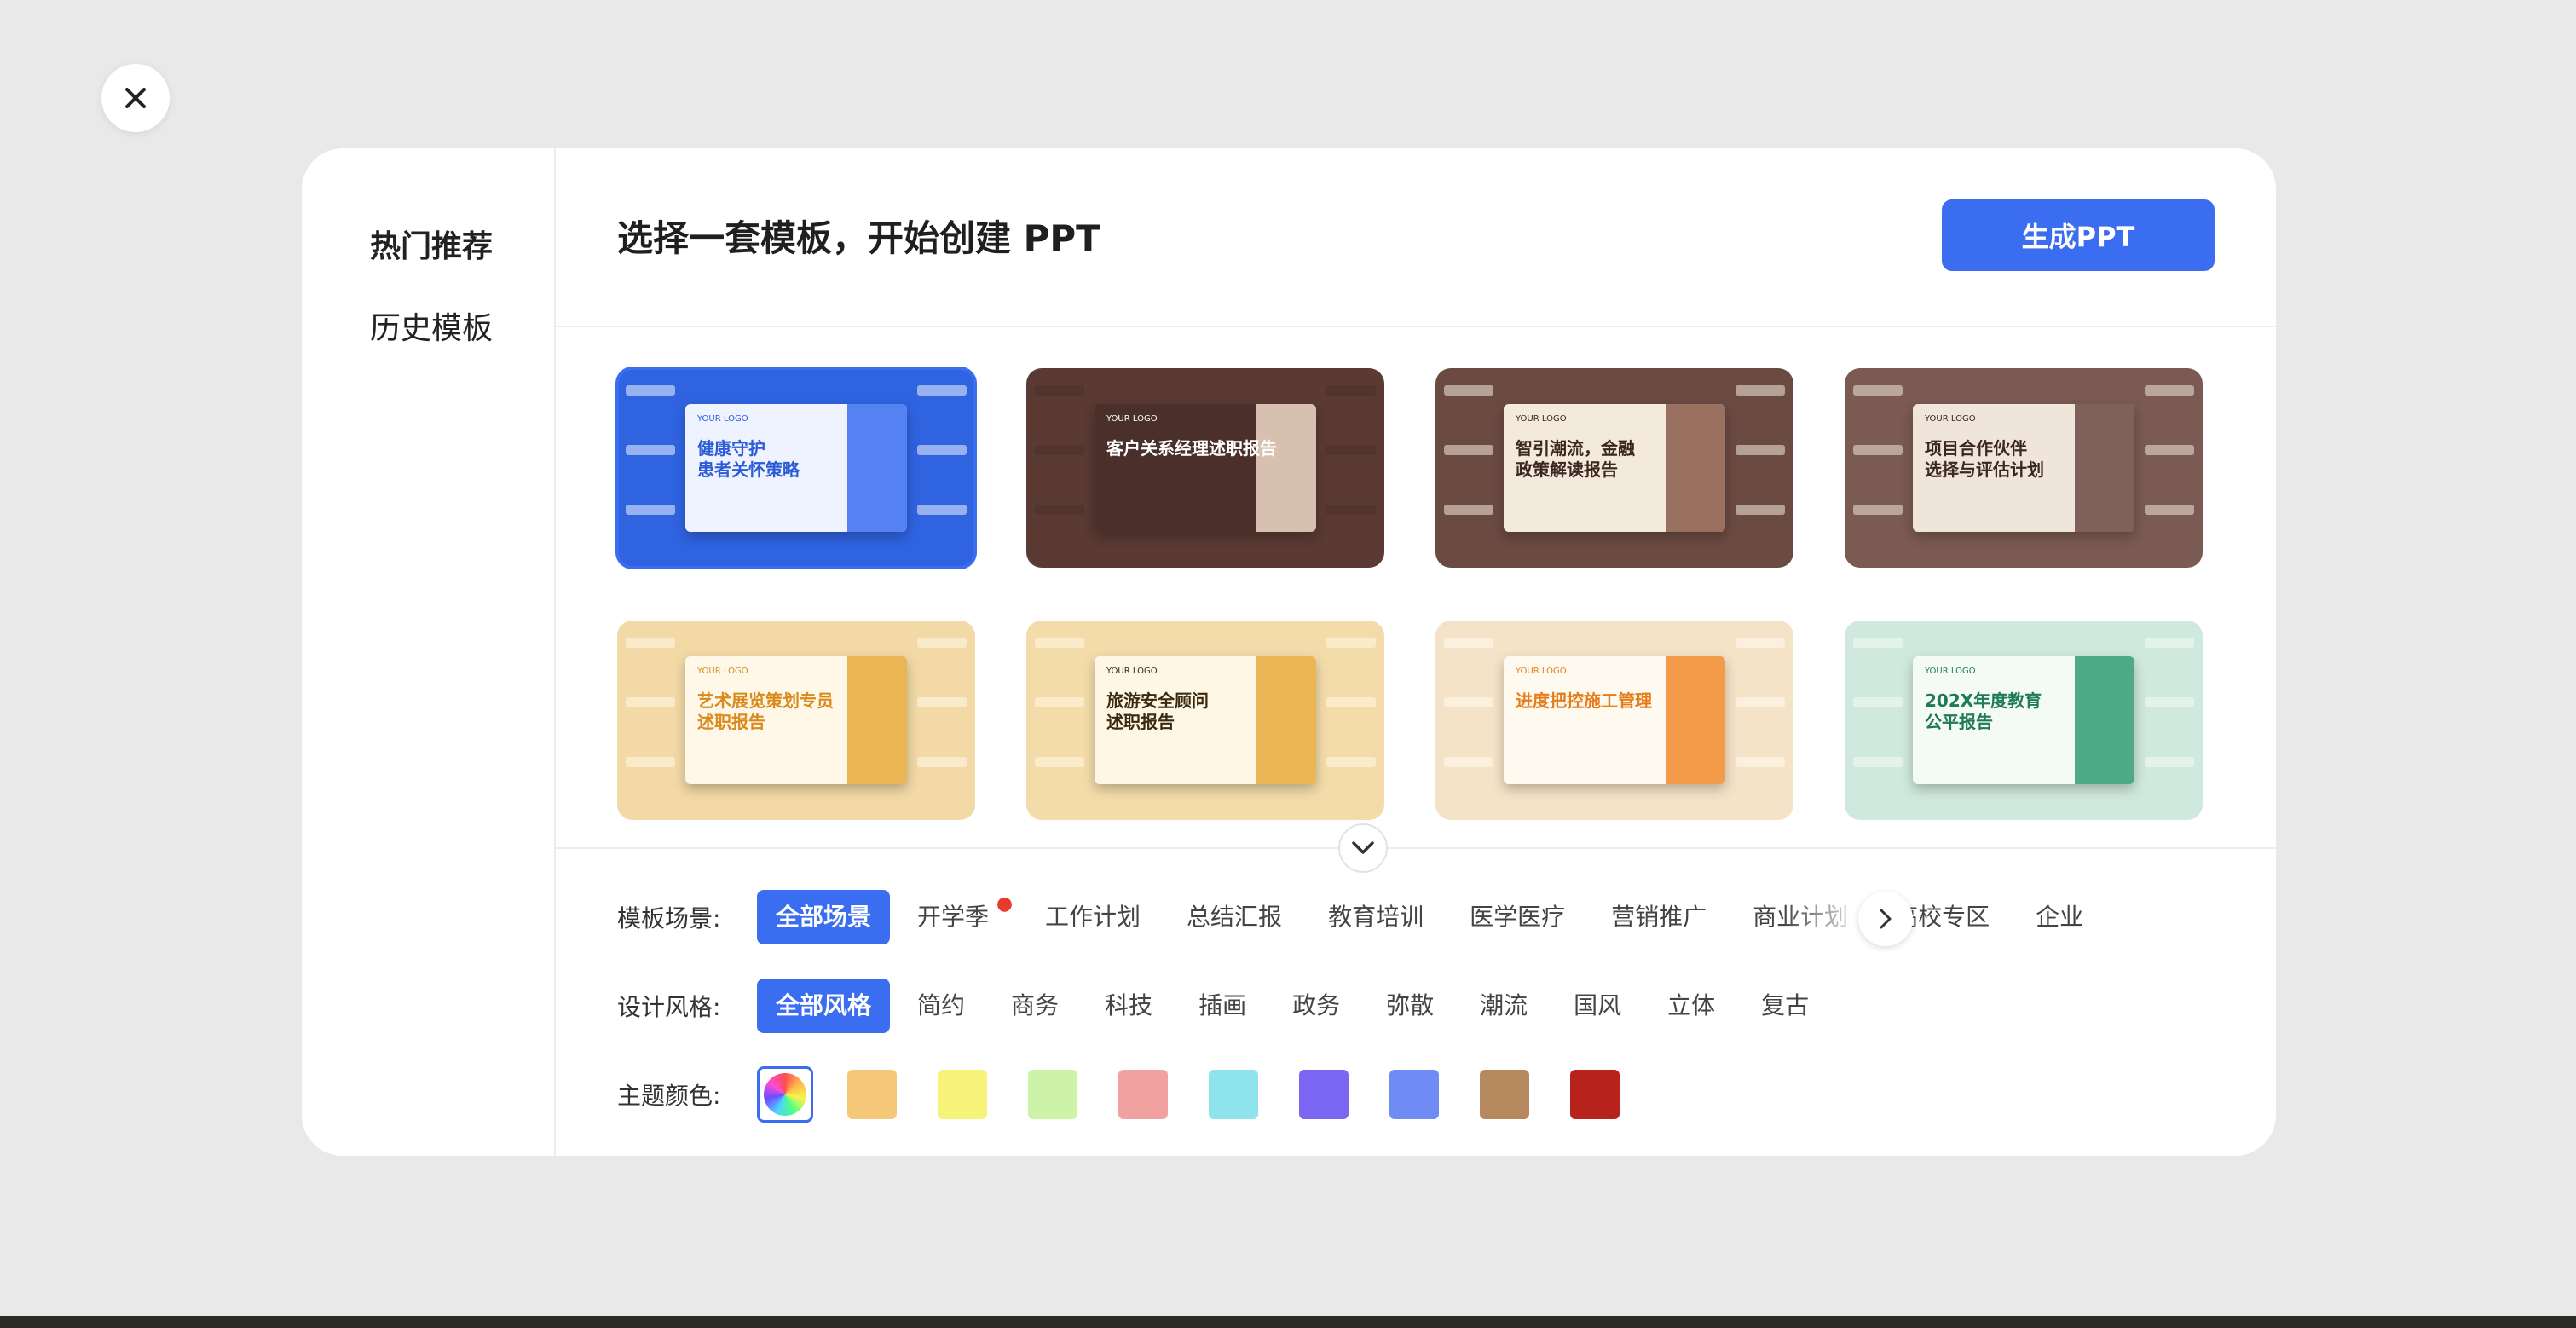  What do you see at coordinates (765, 711) in the screenshot?
I see `thumbnail-title: 艺术展览策划专员 述职报告` at bounding box center [765, 711].